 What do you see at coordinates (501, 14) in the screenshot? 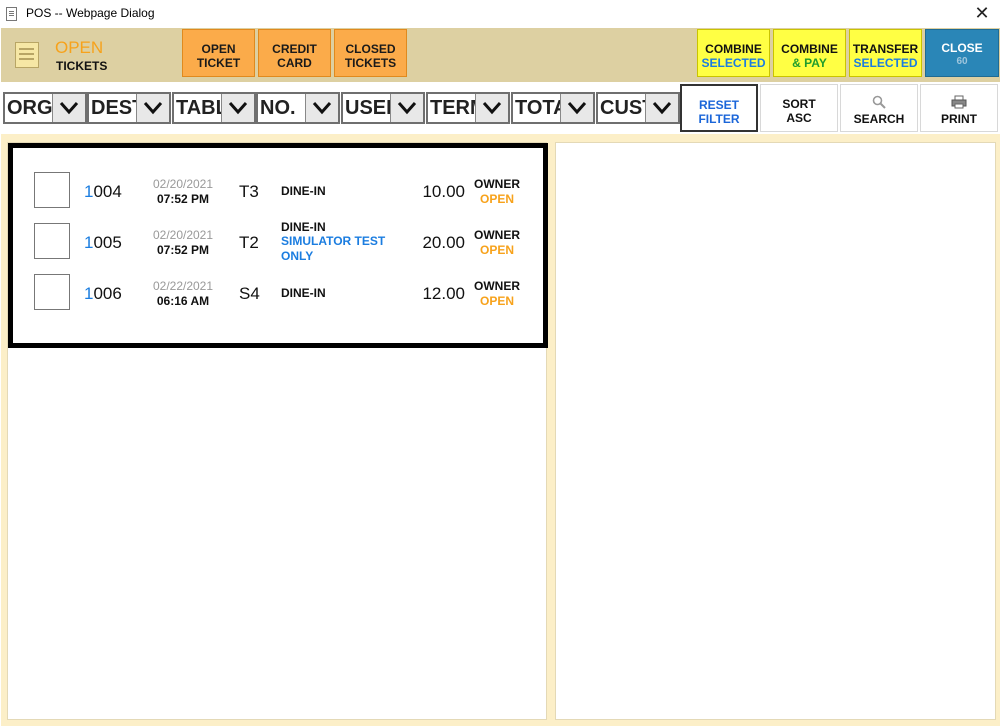
I see `window-titlebar: POS -- Webpage Dialog ✕` at bounding box center [501, 14].